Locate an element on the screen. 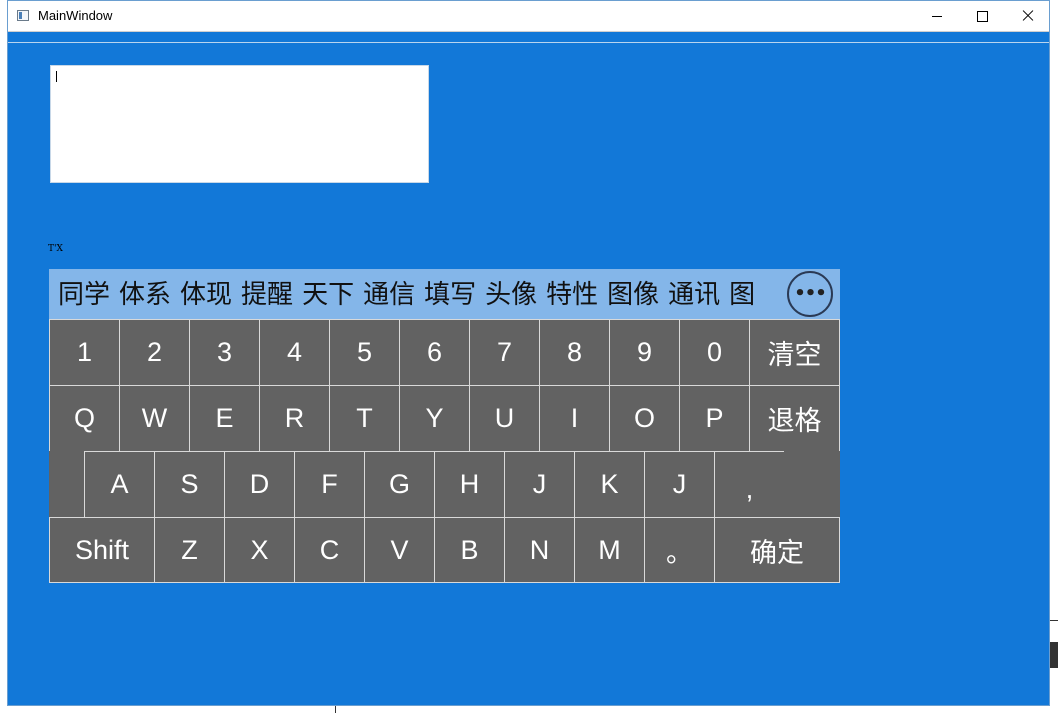 The image size is (1058, 713). minimize-button is located at coordinates (937, 16).